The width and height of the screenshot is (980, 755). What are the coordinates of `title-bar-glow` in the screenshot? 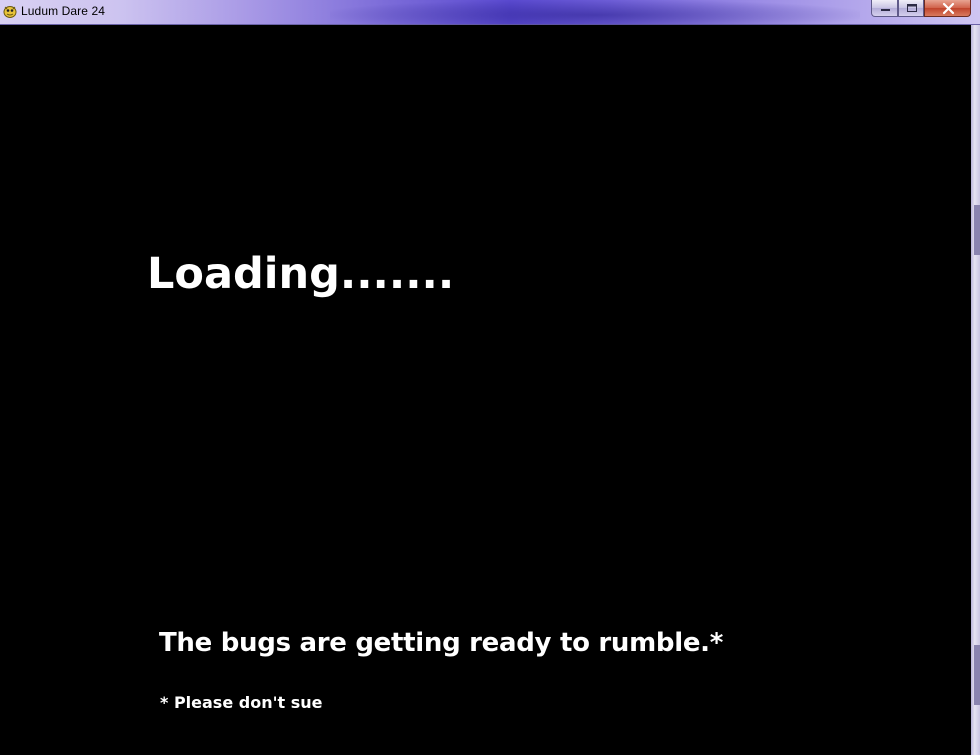 It's located at (595, 12).